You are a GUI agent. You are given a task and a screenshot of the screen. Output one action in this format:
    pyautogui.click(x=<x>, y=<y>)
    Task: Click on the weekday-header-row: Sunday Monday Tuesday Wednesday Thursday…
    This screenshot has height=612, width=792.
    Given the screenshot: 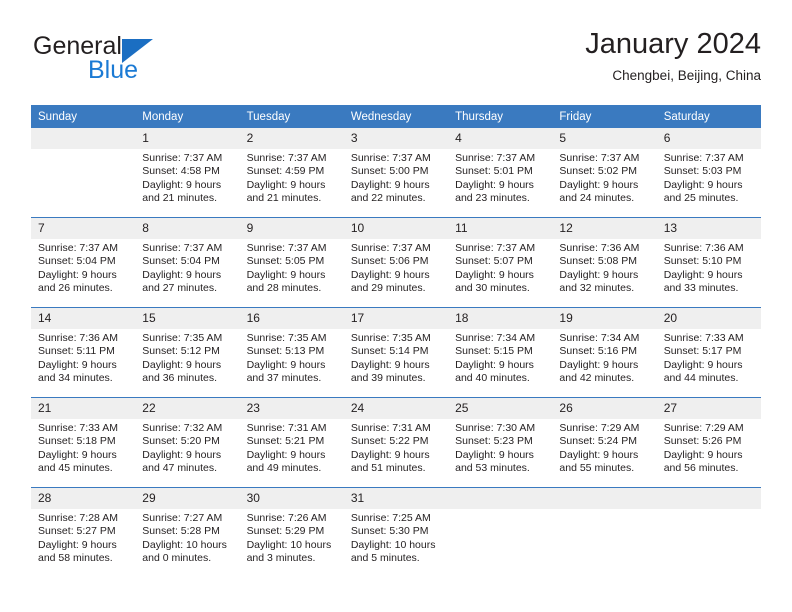 What is the action you would take?
    pyautogui.click(x=396, y=116)
    